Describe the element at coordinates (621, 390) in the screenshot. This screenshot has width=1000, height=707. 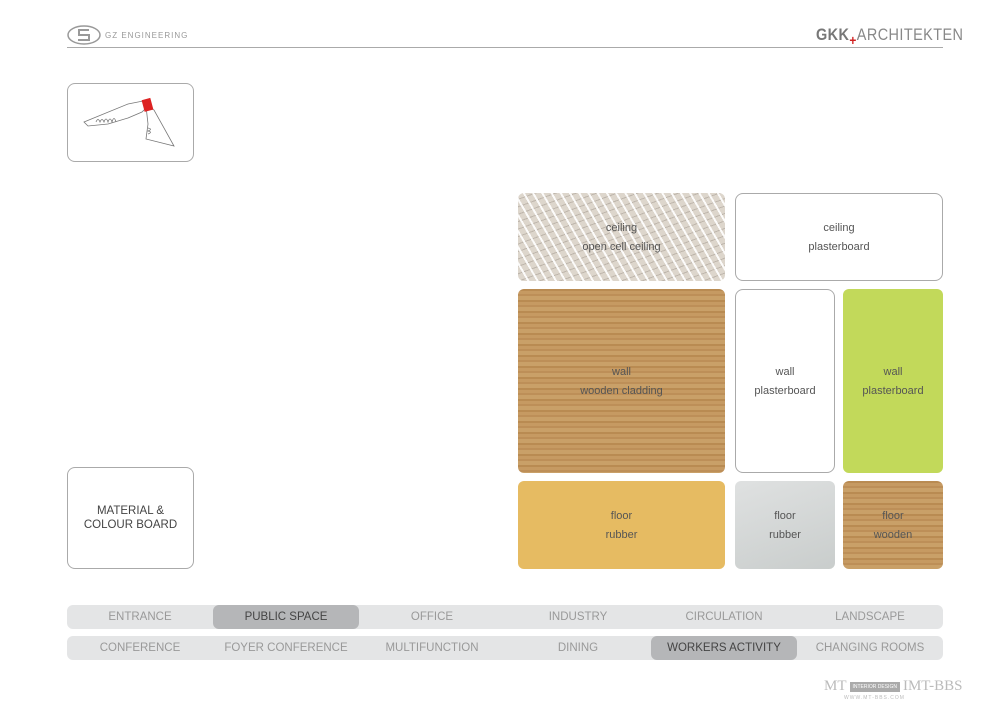
I see `tile-material: wooden cladding` at that location.